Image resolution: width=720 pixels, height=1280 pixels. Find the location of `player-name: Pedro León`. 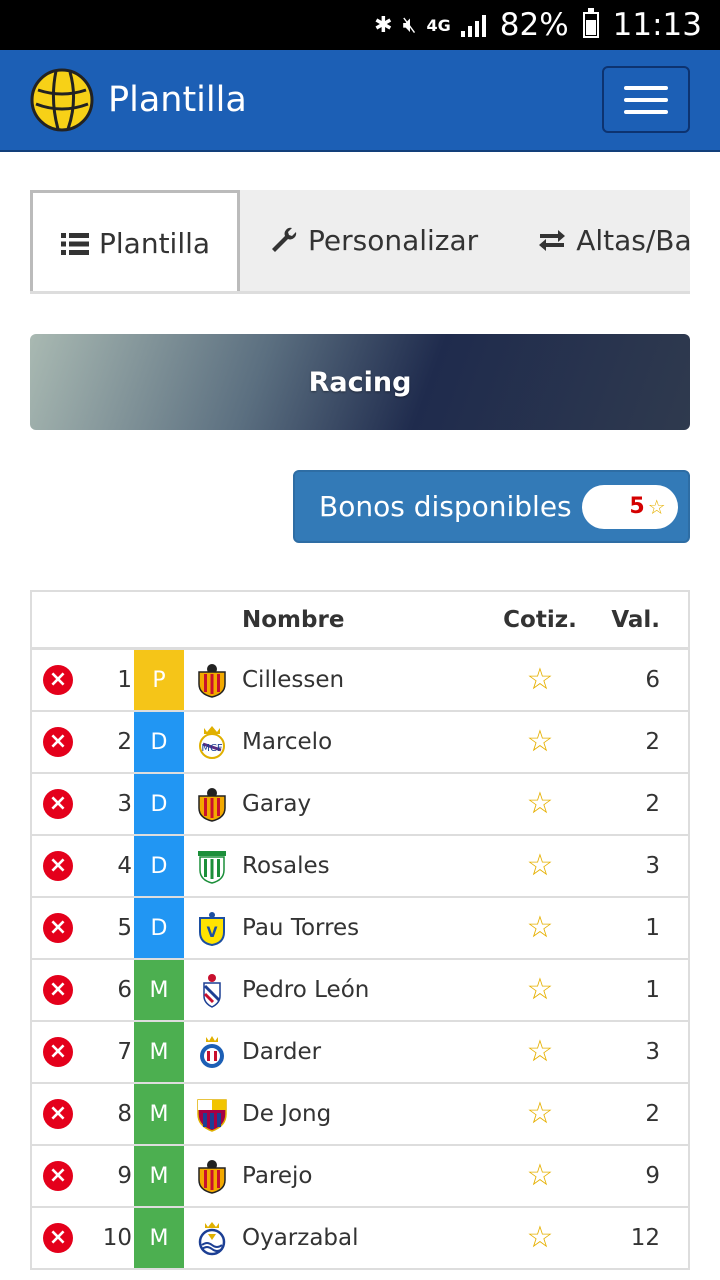

player-name: Pedro León is located at coordinates (364, 990).